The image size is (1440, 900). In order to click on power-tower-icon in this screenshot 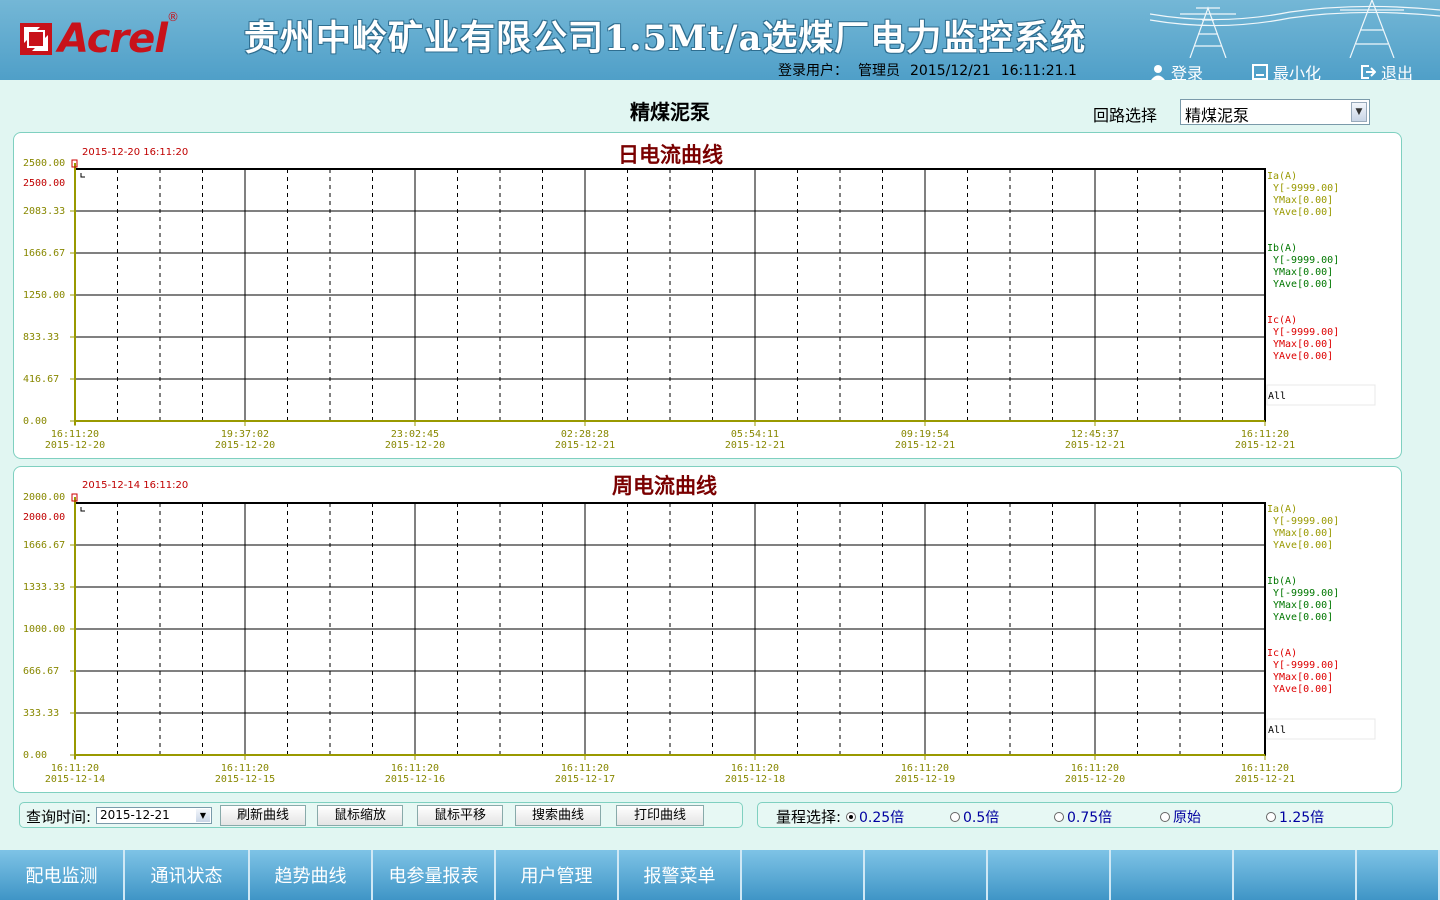, I will do `click(1295, 29)`.